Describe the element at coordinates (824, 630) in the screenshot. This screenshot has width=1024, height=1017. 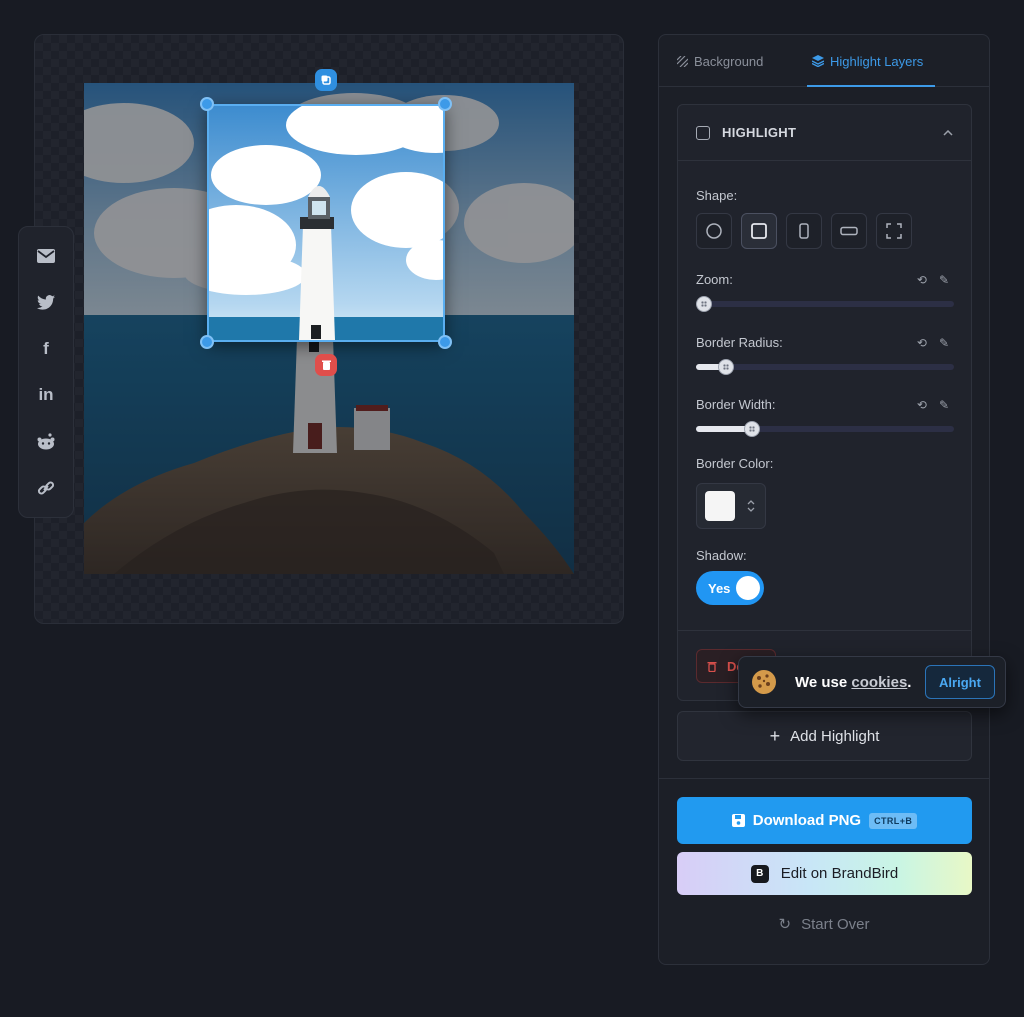
I see `card-divider` at that location.